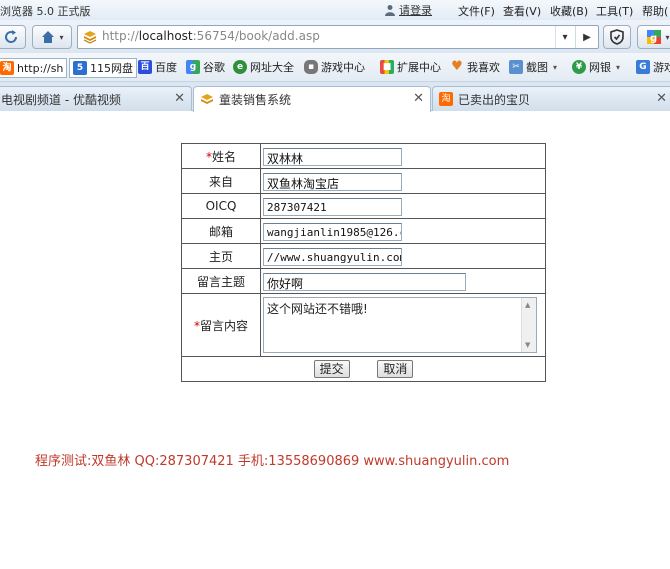 This screenshot has height=569, width=670. I want to click on fav-google: g 谷歌, so click(205, 67).